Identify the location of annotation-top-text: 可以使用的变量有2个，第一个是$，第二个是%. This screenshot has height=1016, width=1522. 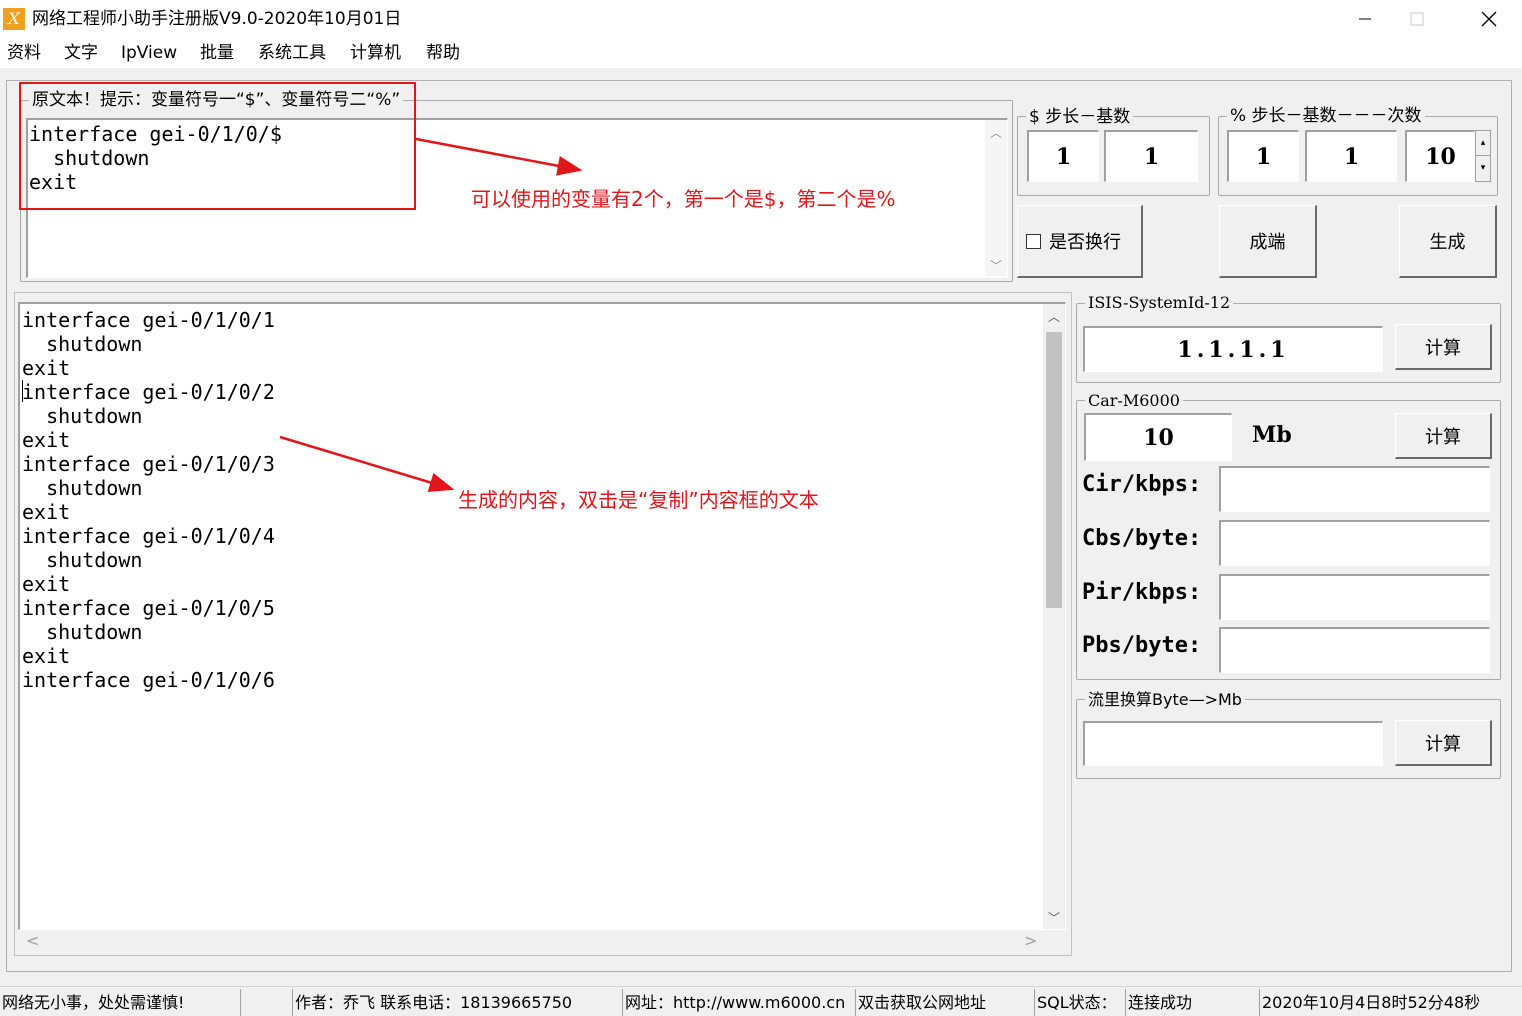
(683, 199).